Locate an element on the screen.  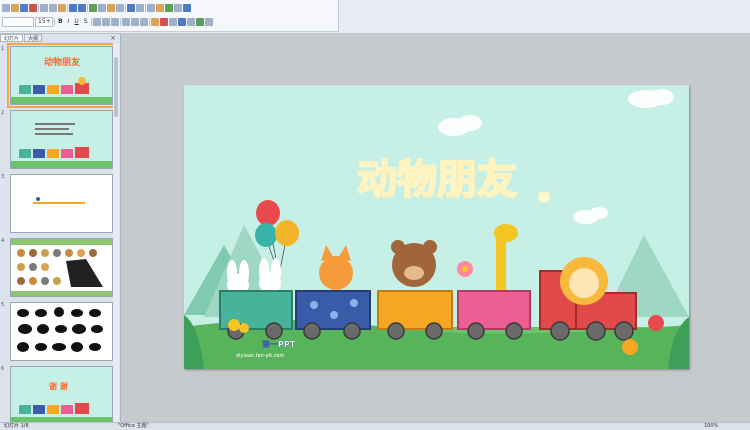
scrollbar-thumb is located at coordinates (116, 87).